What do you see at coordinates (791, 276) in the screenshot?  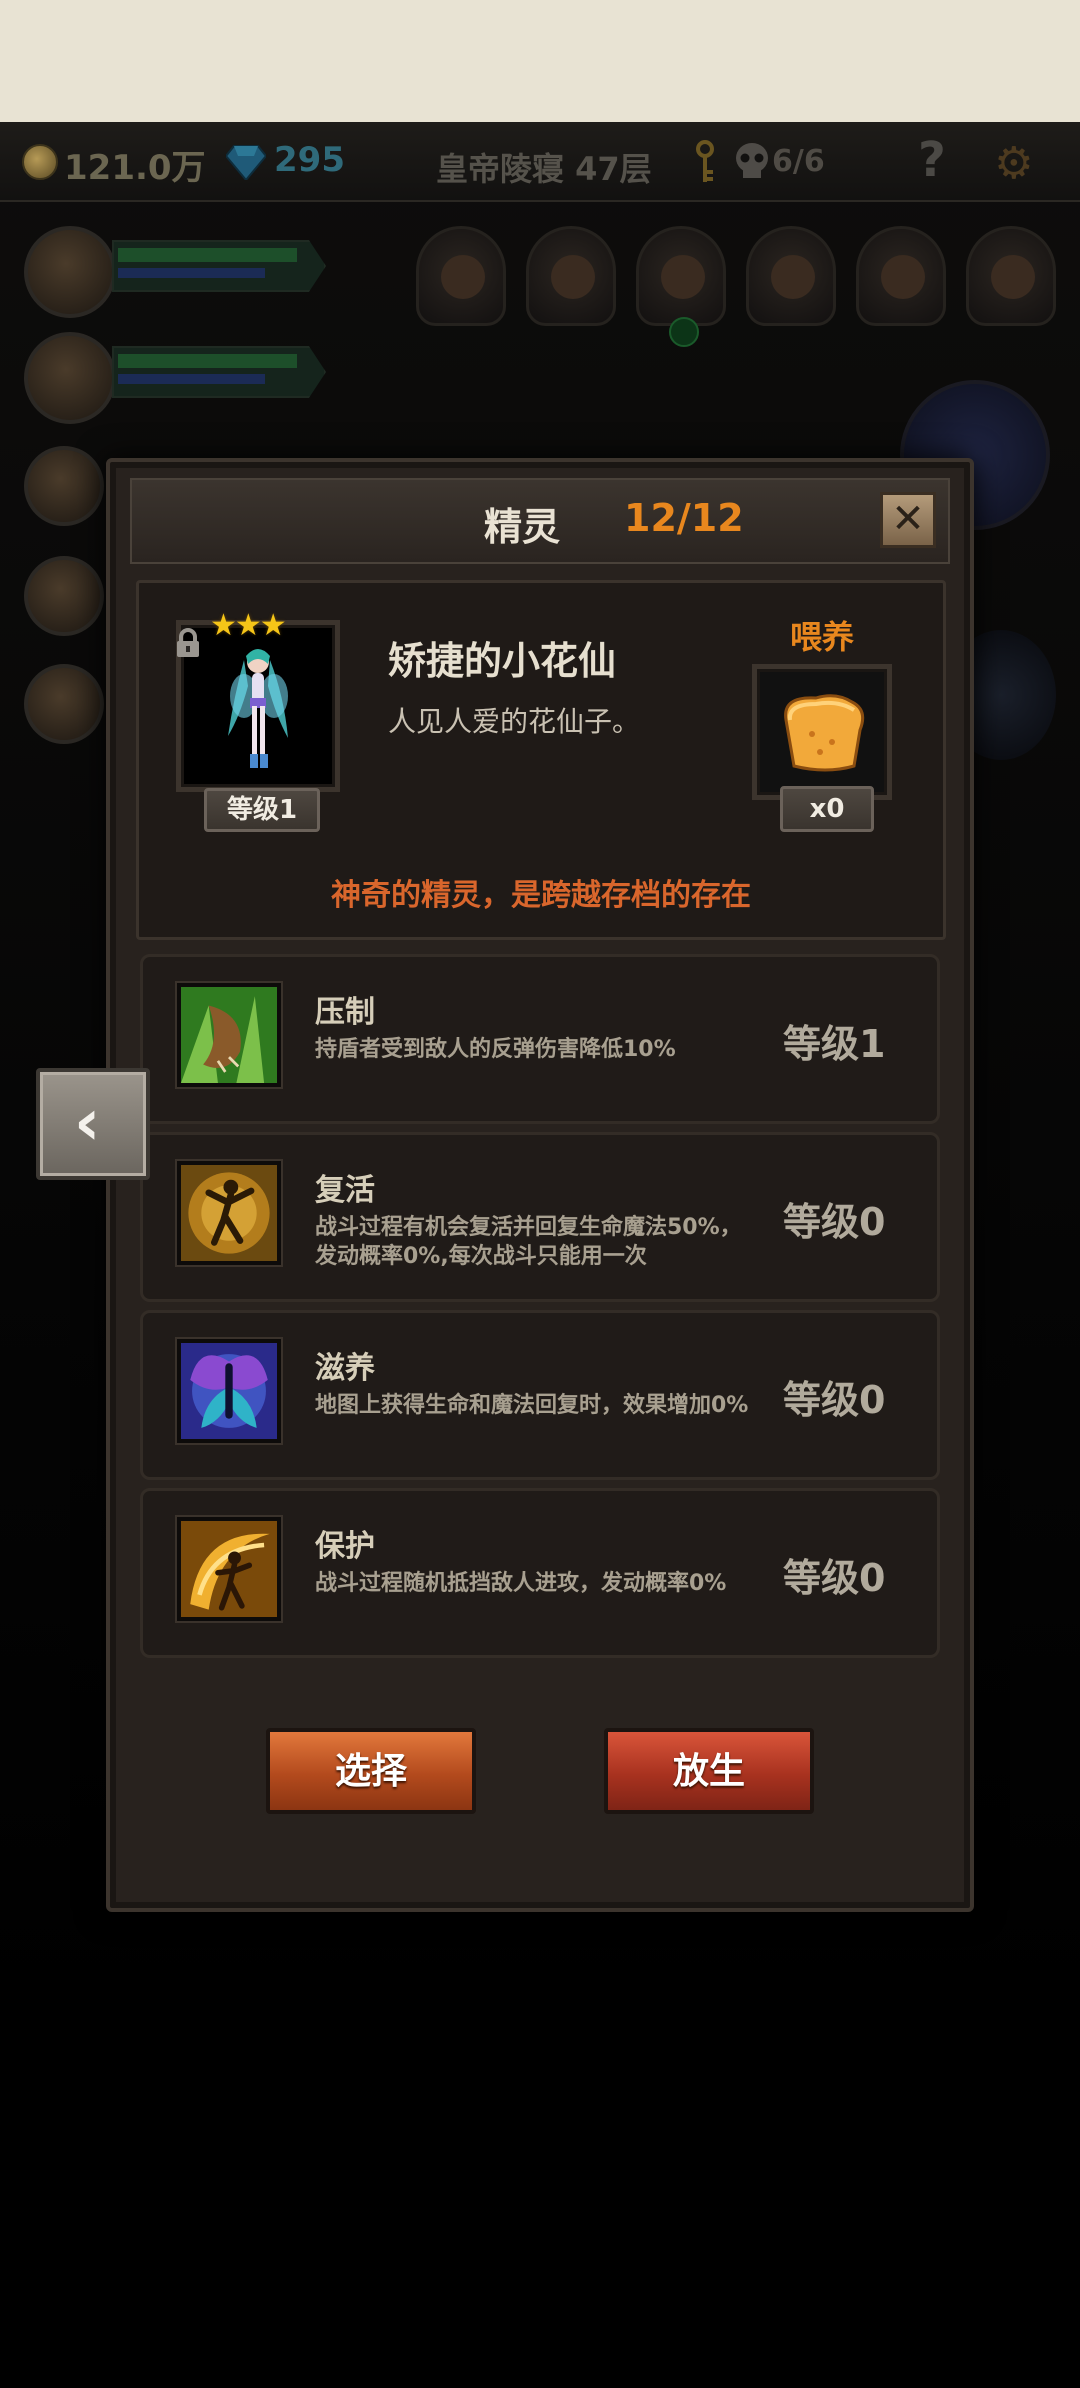 I see `item-slot-flute` at bounding box center [791, 276].